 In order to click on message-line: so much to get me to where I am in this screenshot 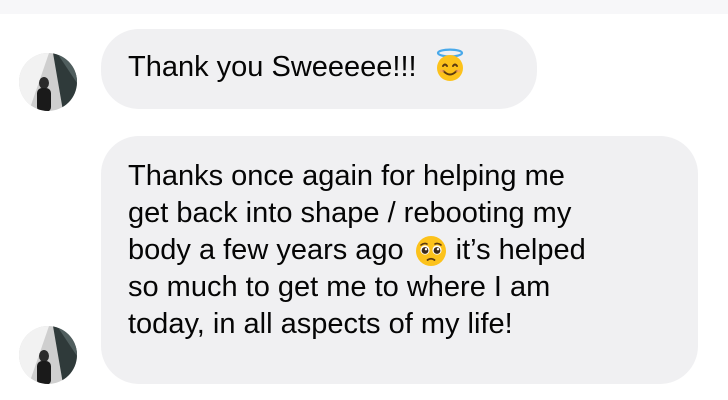, I will do `click(339, 287)`.